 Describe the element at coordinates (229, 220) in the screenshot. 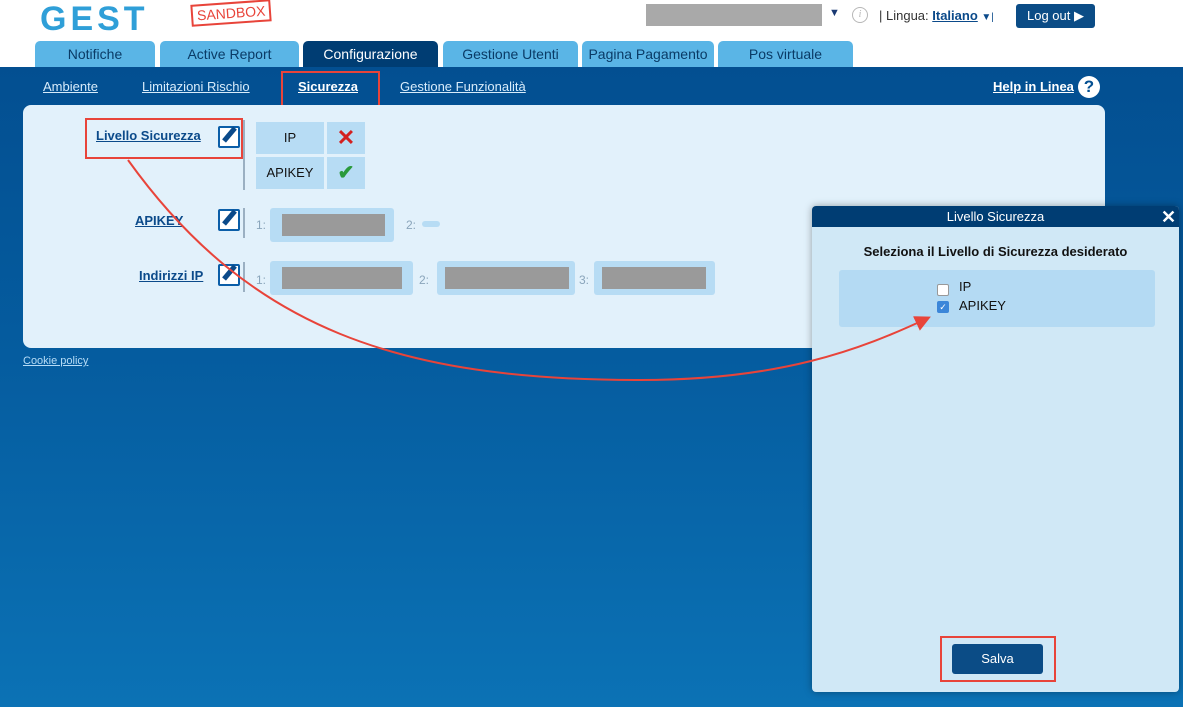

I see `edit-apikey-icon` at that location.